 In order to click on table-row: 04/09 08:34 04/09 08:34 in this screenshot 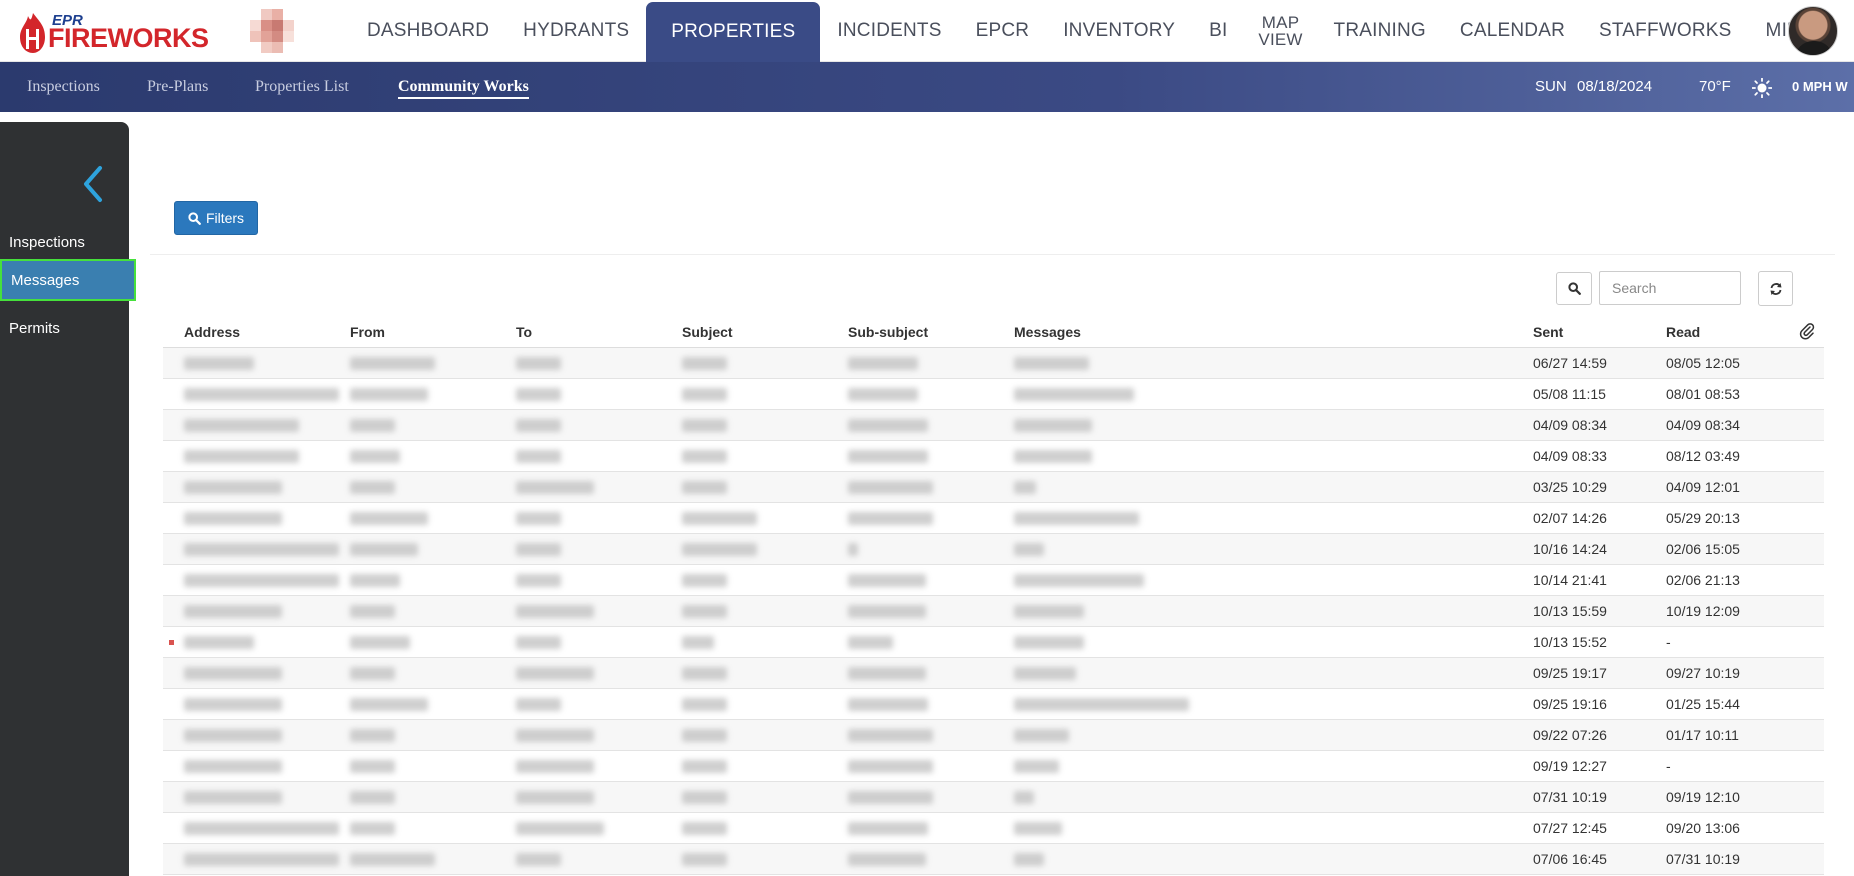, I will do `click(993, 425)`.